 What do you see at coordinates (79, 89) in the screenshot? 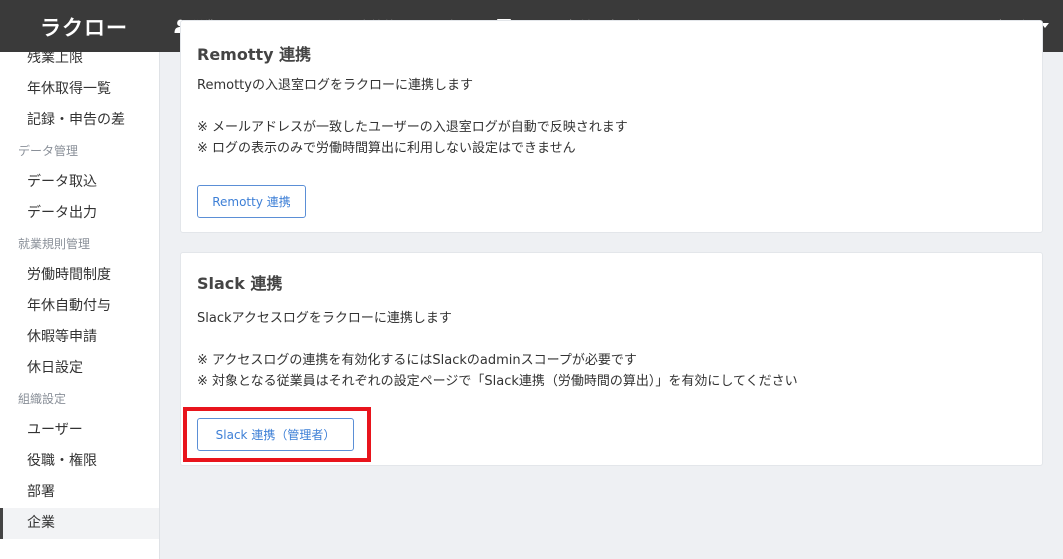
I see `sidebar-item-annual-leave-list: 年休取得一覧` at bounding box center [79, 89].